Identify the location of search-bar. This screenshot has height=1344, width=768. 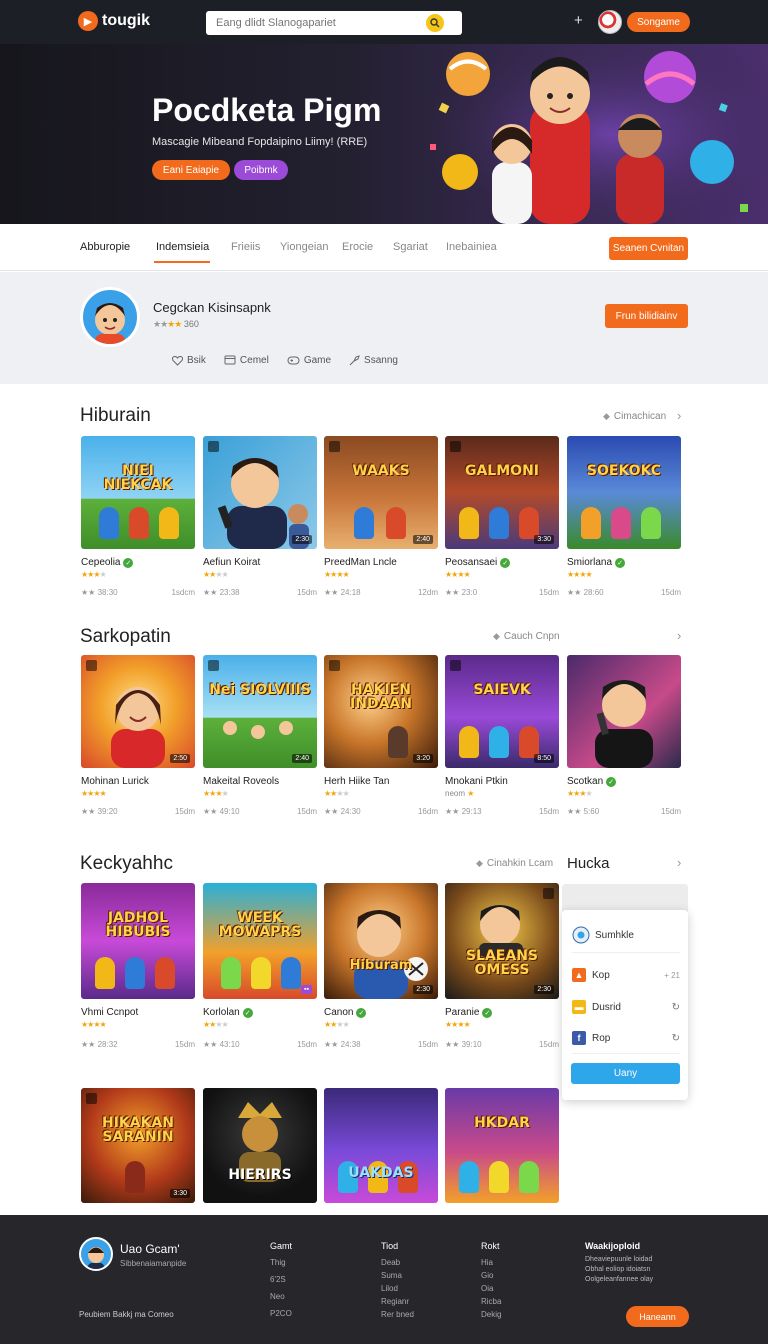
(334, 23).